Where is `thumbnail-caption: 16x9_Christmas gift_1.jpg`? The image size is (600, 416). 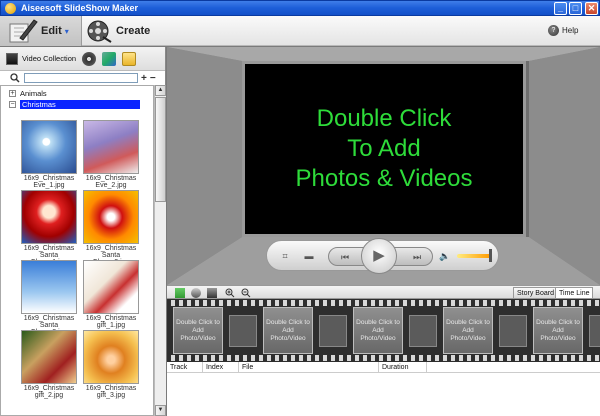 thumbnail-caption: 16x9_Christmas gift_1.jpg is located at coordinates (111, 322).